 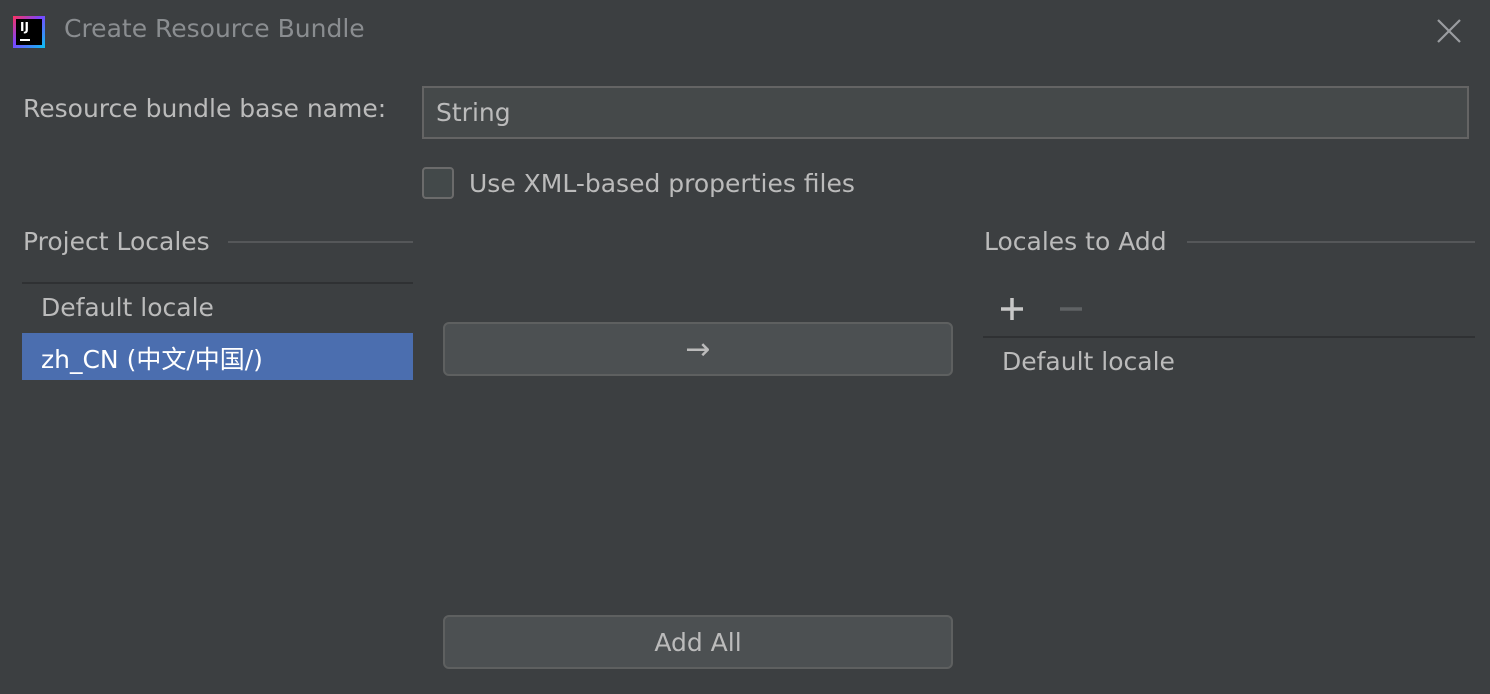 What do you see at coordinates (1012, 309) in the screenshot?
I see `plus-icon` at bounding box center [1012, 309].